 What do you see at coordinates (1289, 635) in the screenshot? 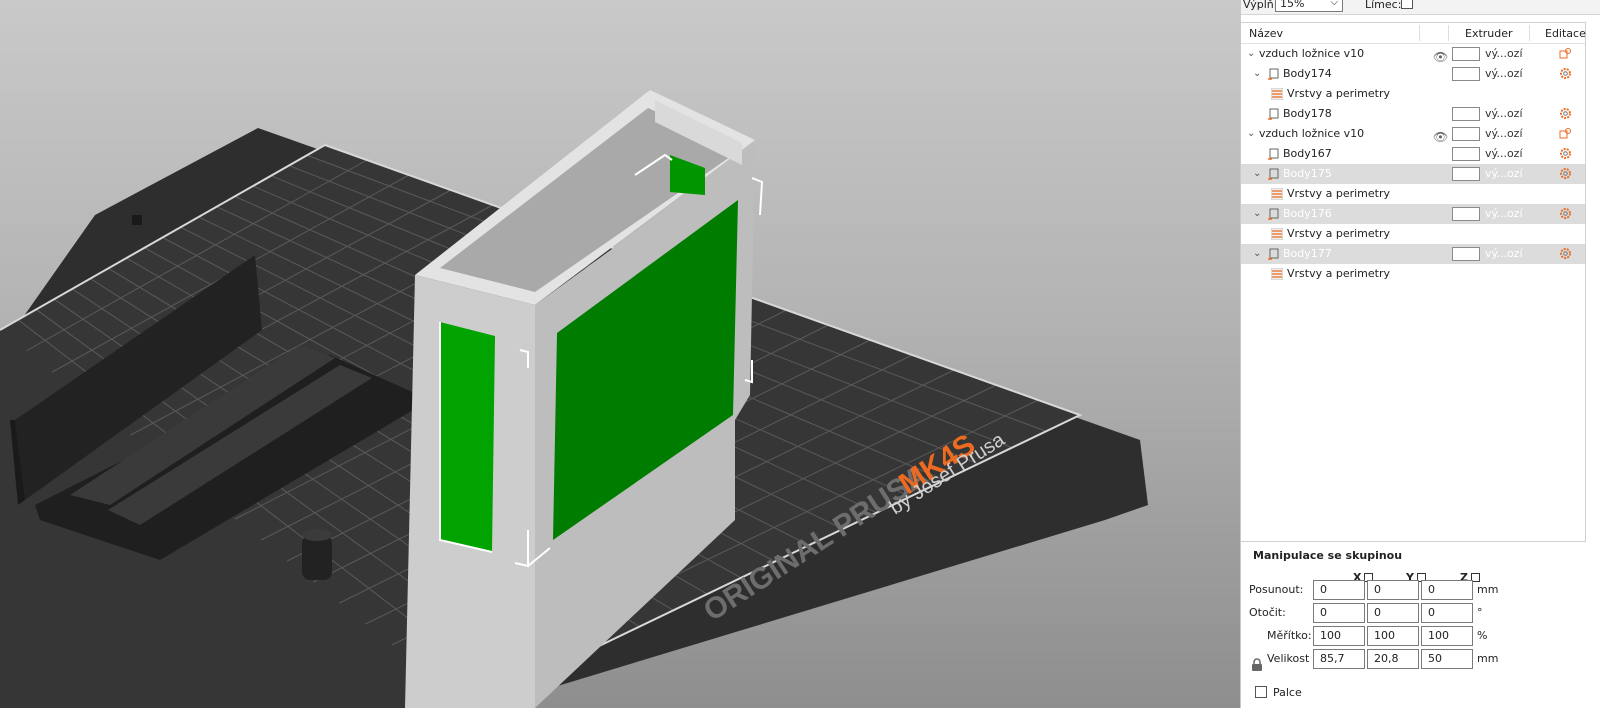
I see `manipulation-row-label: Měřítko:` at bounding box center [1289, 635].